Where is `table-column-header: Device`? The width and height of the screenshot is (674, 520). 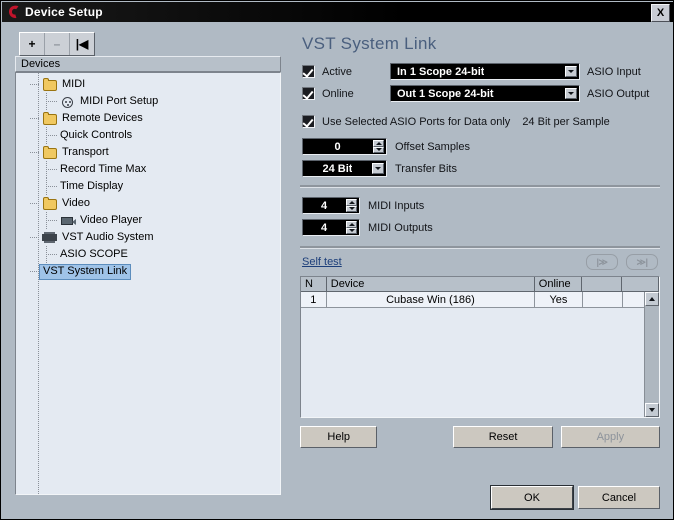 table-column-header: Device is located at coordinates (430, 284).